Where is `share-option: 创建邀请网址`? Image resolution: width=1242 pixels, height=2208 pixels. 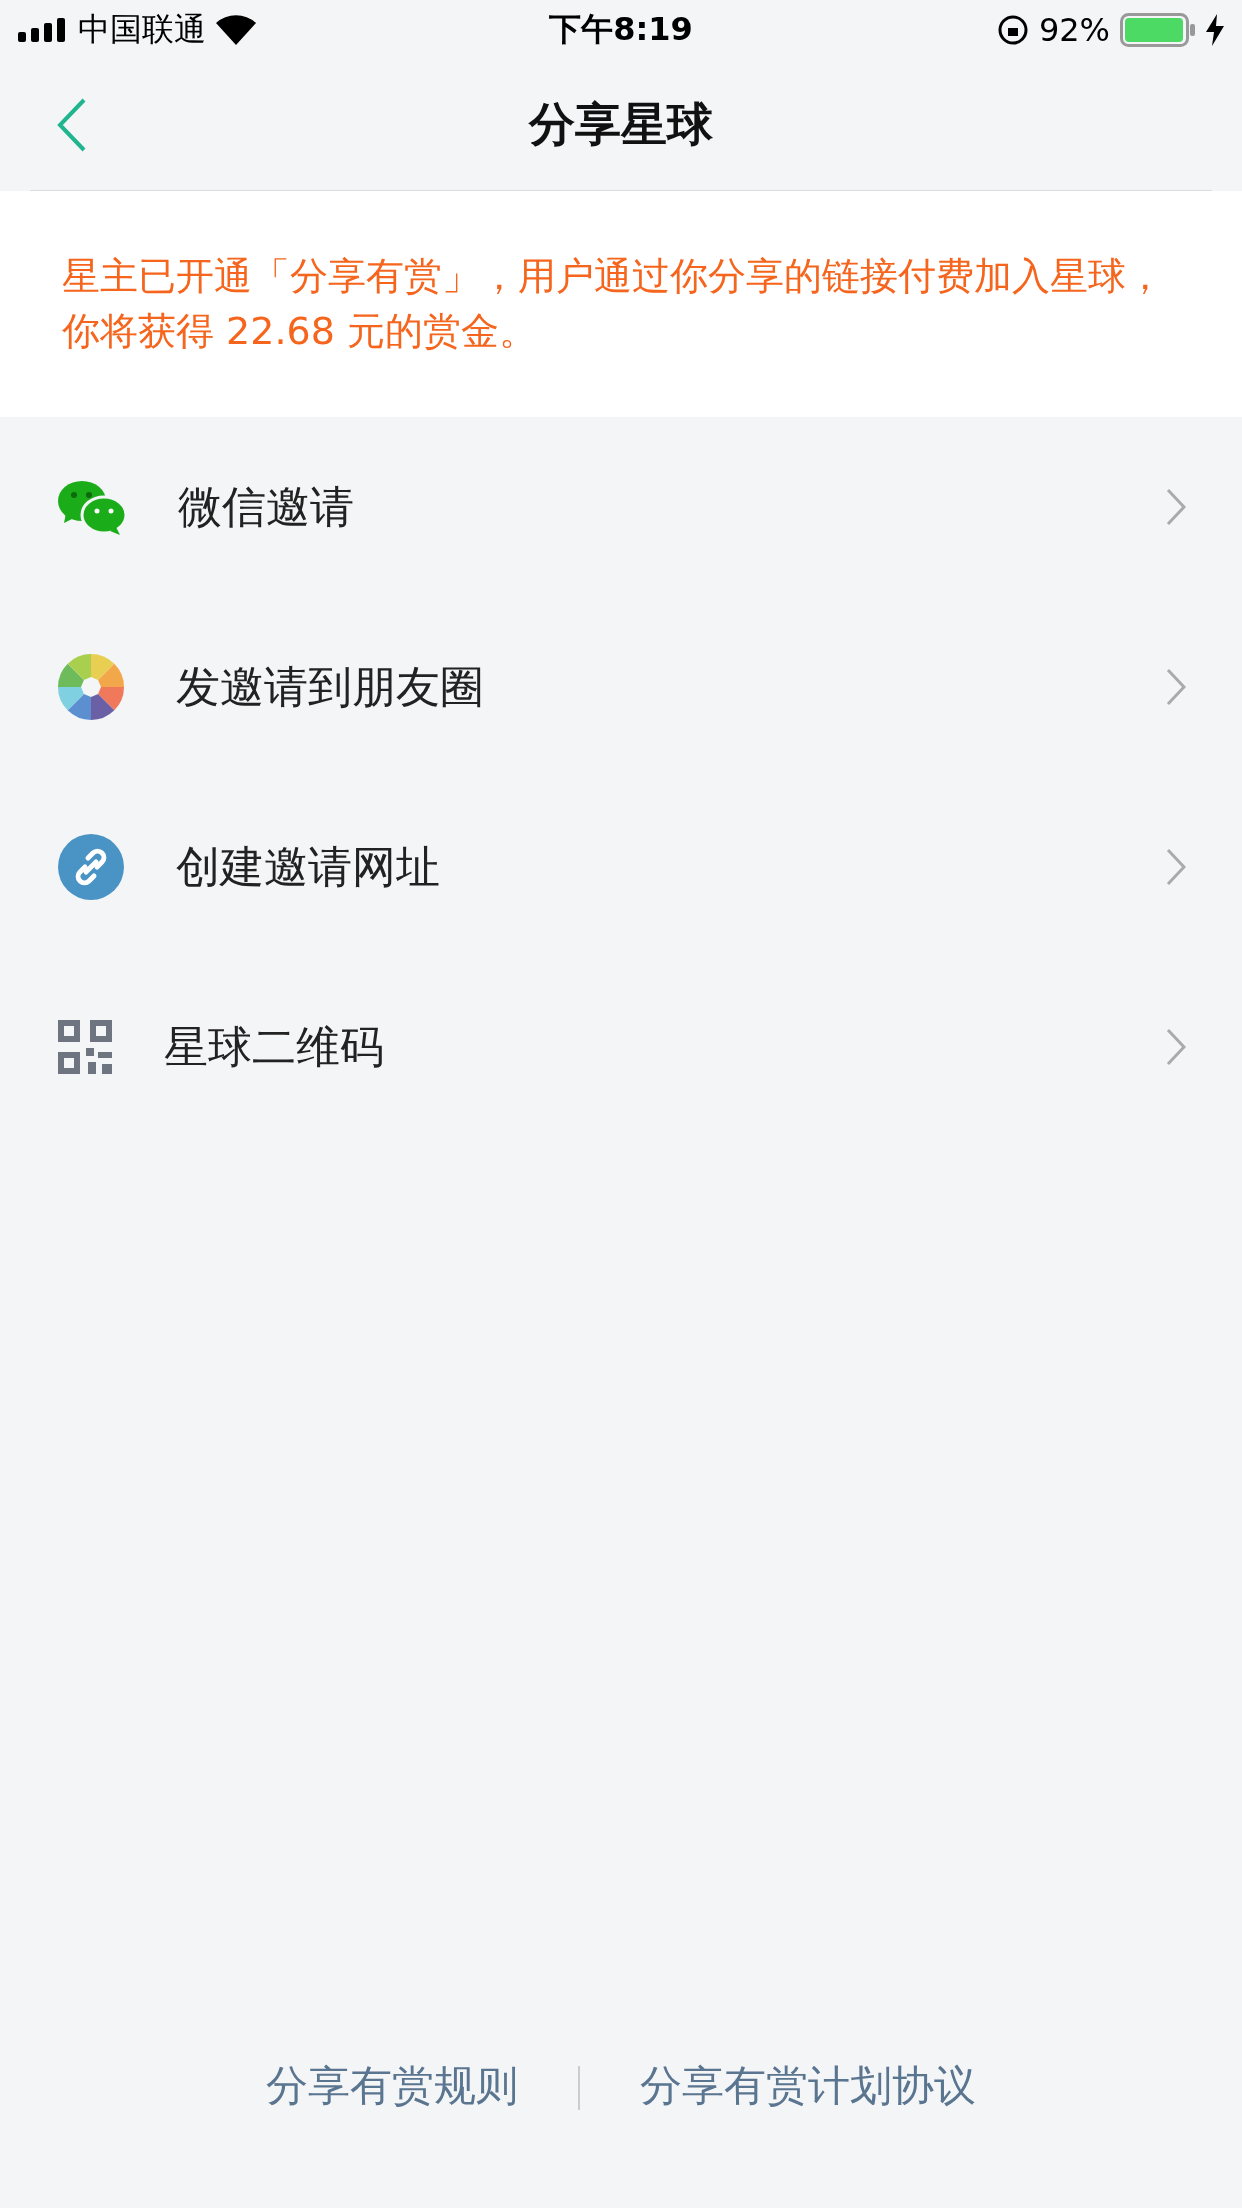 share-option: 创建邀请网址 is located at coordinates (621, 867).